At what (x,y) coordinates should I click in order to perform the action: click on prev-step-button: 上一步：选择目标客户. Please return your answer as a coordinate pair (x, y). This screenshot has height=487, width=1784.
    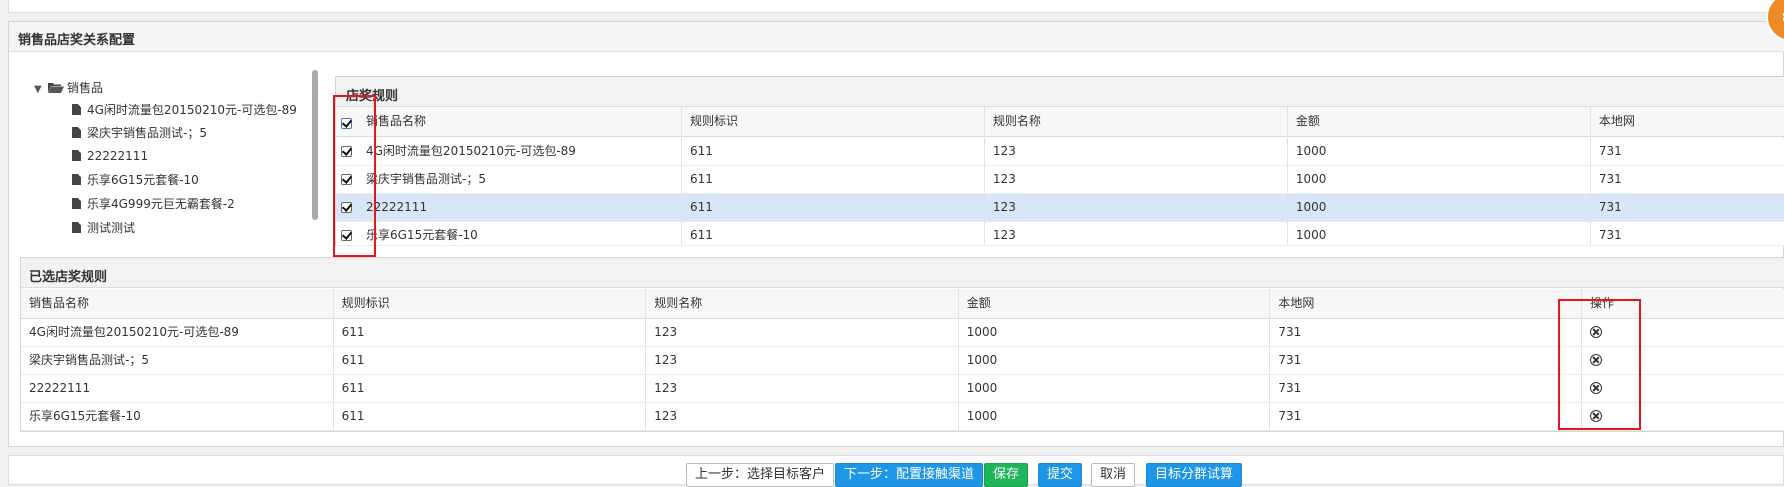
    Looking at the image, I should click on (760, 475).